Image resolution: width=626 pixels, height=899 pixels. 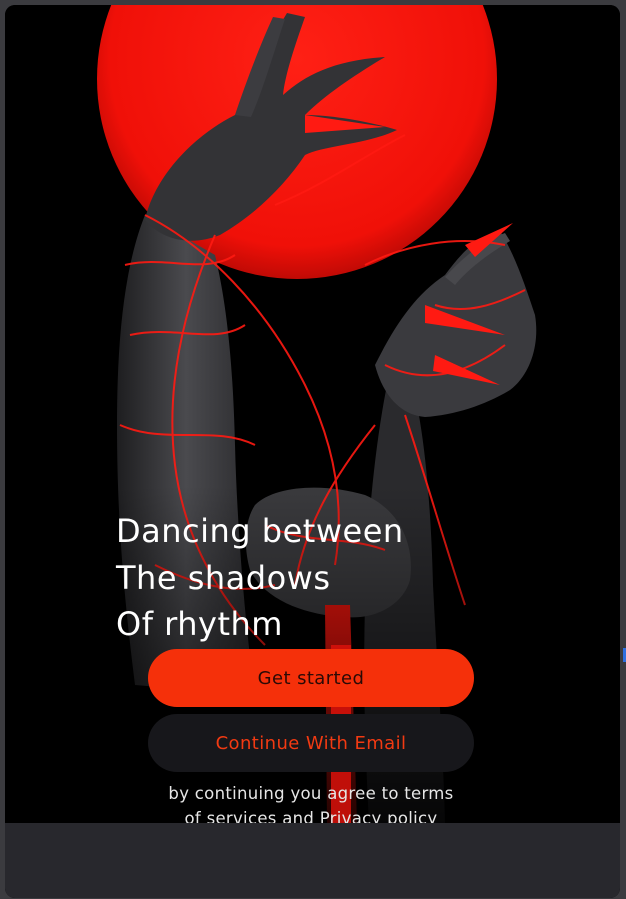 I want to click on hero-headline: Dancing between The shadows Of rhythm, so click(x=260, y=578).